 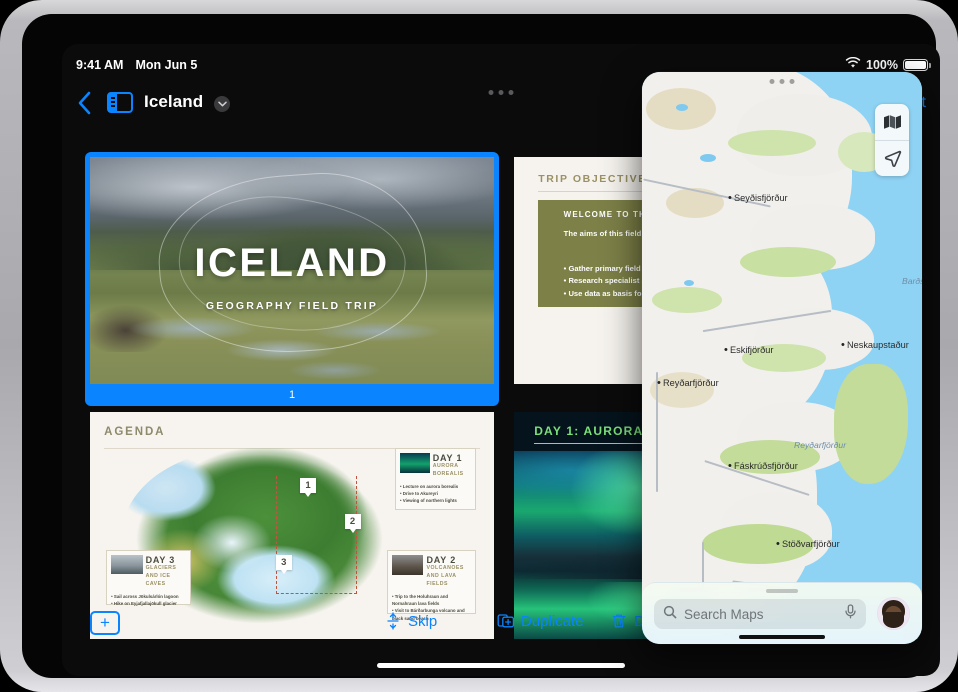 What do you see at coordinates (85, 103) in the screenshot?
I see `back-button` at bounding box center [85, 103].